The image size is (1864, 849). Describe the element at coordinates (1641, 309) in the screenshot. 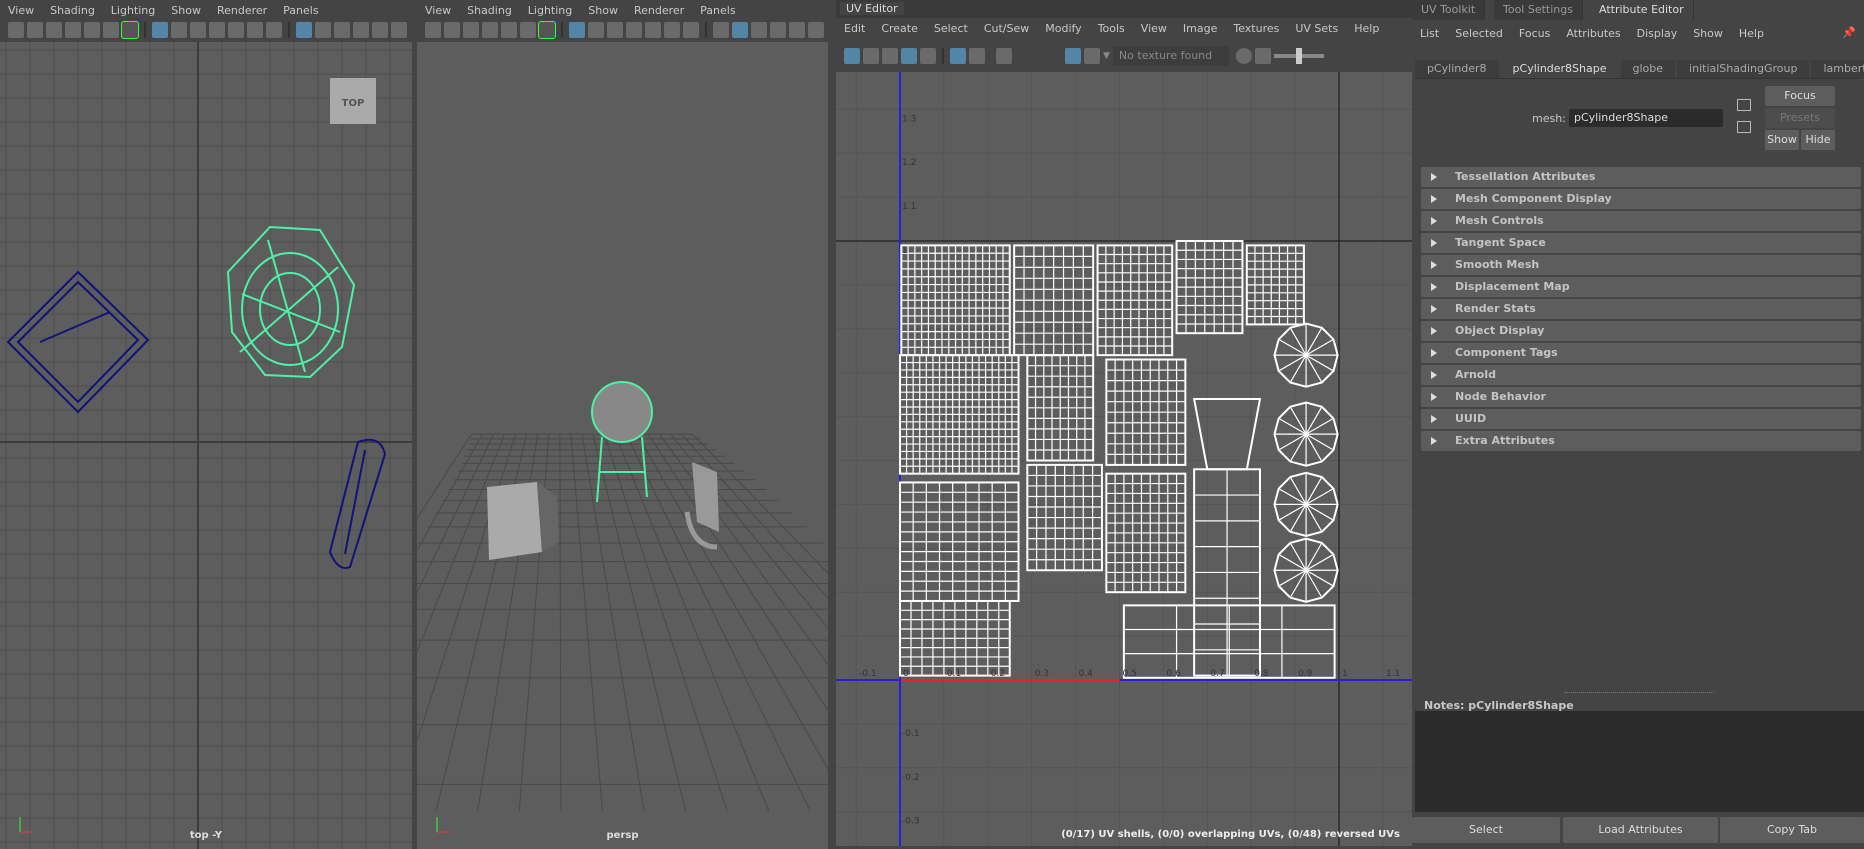

I see `frame-render-stats: Render Stats` at that location.